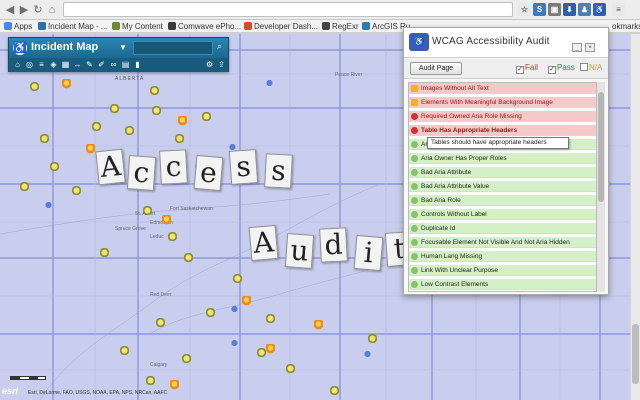 Image resolution: width=640 pixels, height=400 pixels. Describe the element at coordinates (125, 64) in the screenshot. I see `print-icon: ▤` at that location.